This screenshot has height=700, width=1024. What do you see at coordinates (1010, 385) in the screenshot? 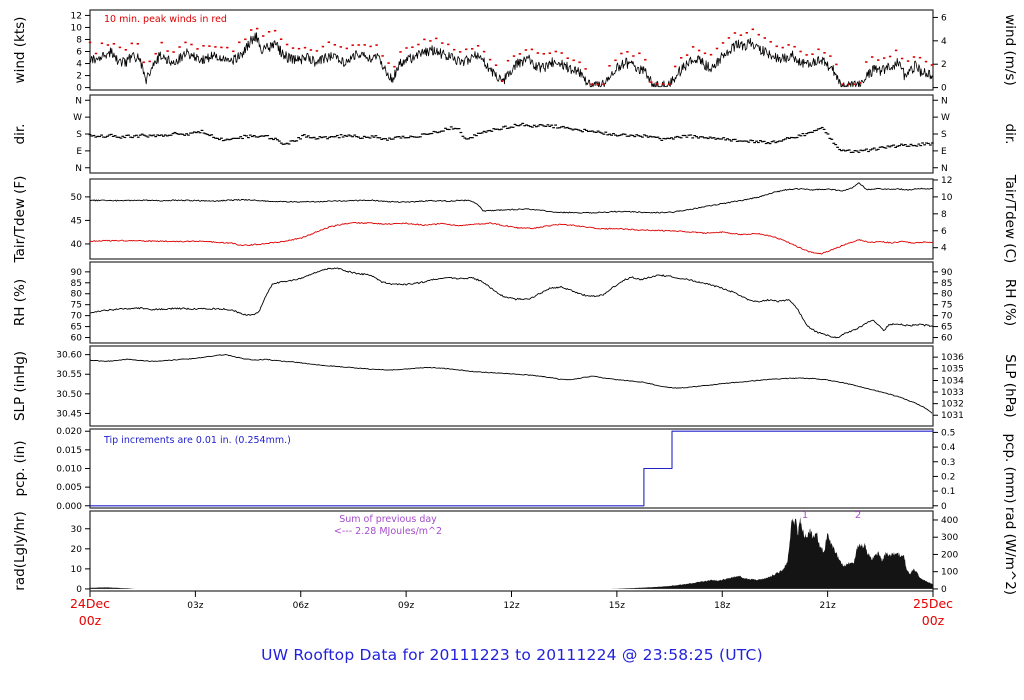
I see `axis-title-right: SLP (hPa)` at bounding box center [1010, 385].